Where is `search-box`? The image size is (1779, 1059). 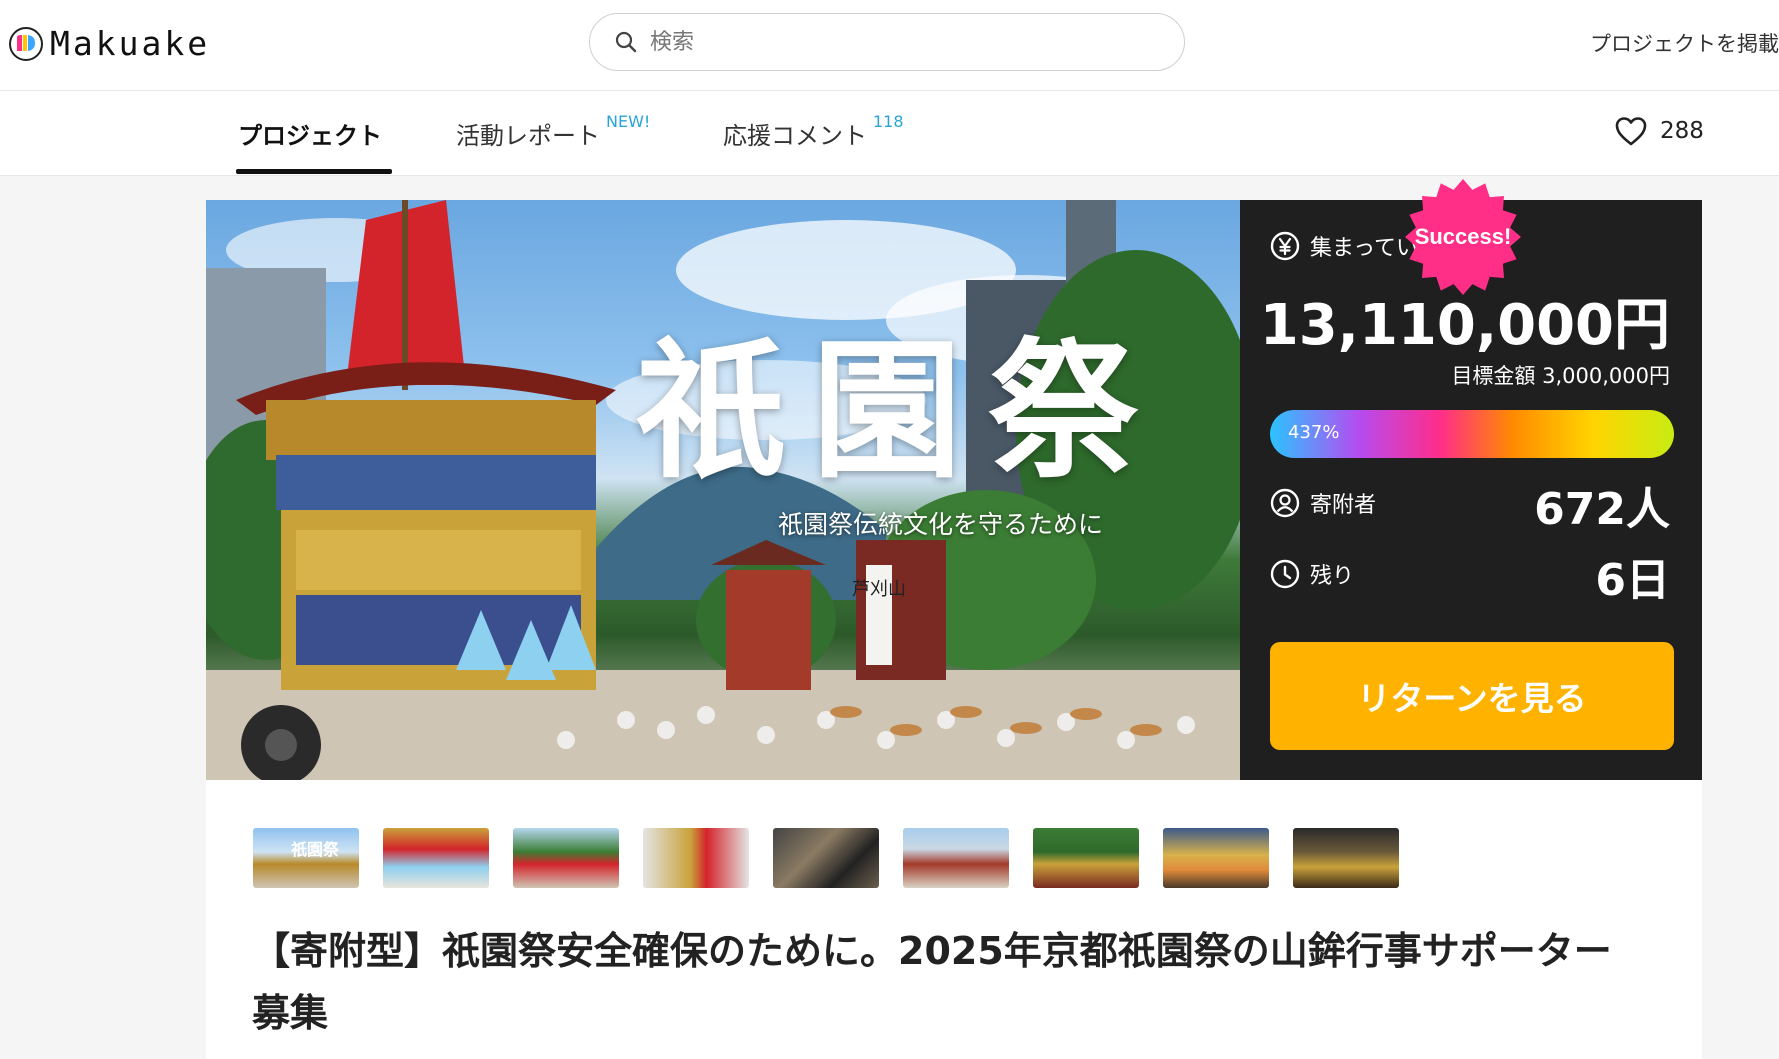
search-box is located at coordinates (887, 42).